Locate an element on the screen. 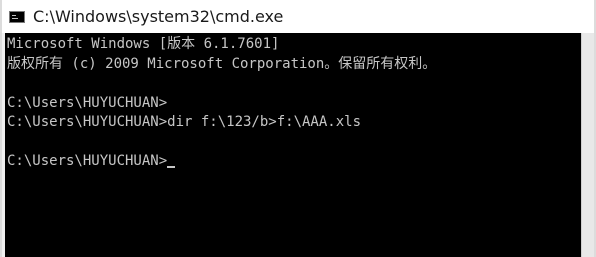 The height and width of the screenshot is (257, 596). text-cursor is located at coordinates (171, 166).